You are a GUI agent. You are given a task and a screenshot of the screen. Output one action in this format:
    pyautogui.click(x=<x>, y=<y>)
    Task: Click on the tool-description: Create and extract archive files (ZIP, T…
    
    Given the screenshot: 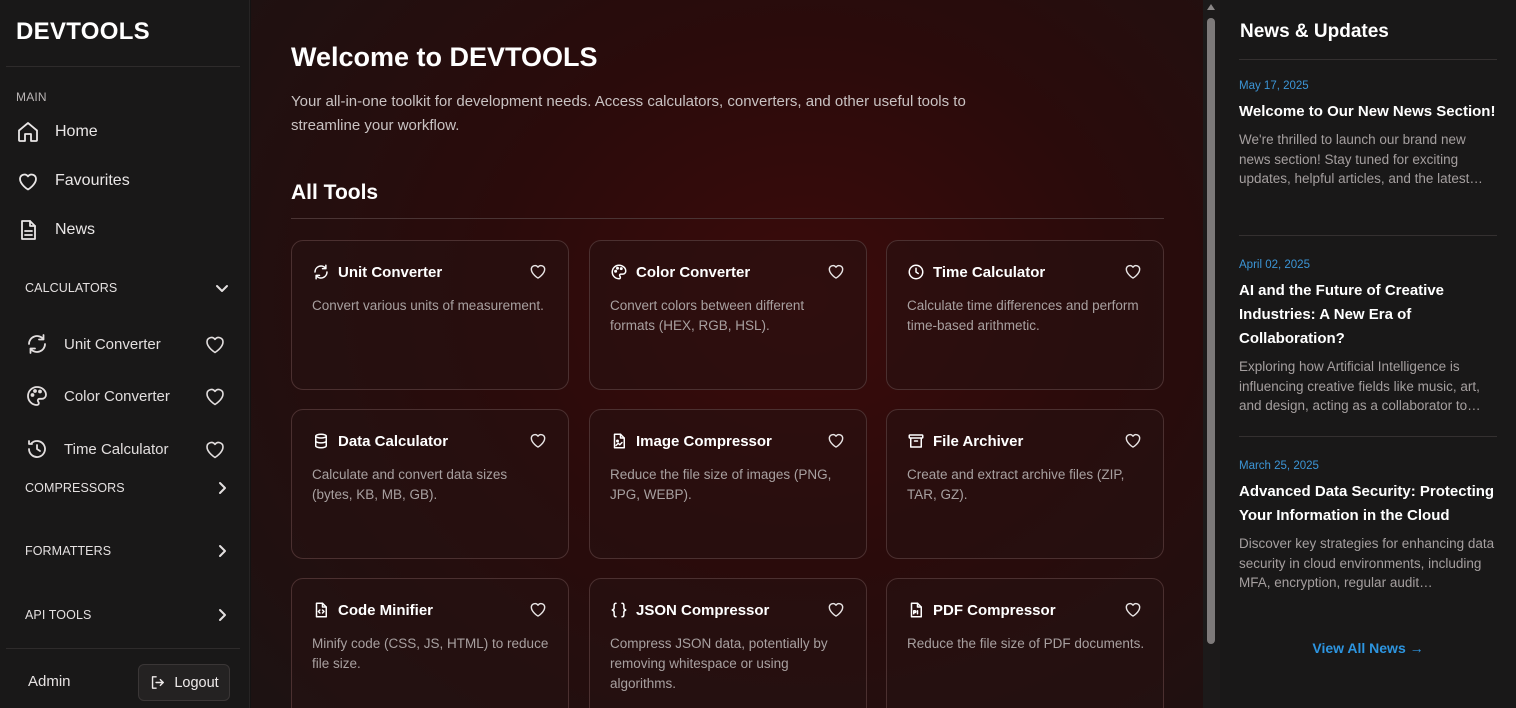 What is the action you would take?
    pyautogui.click(x=1016, y=484)
    